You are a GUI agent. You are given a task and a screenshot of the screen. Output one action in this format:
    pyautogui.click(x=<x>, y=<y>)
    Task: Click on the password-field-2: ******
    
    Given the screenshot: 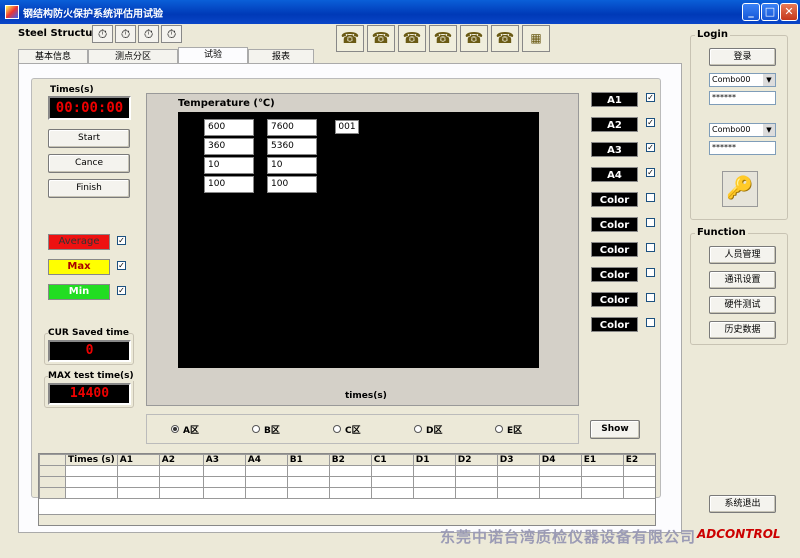 What is the action you would take?
    pyautogui.click(x=742, y=148)
    